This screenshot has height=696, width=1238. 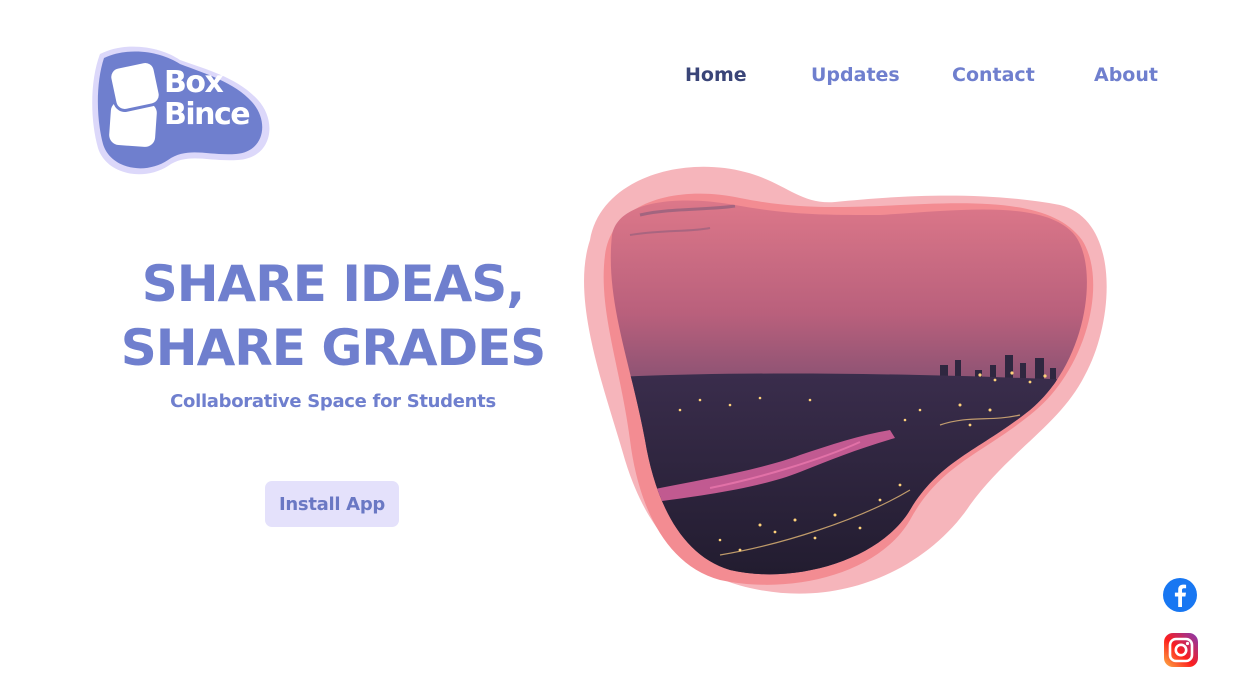 What do you see at coordinates (619, 79) in the screenshot?
I see `main-nav: Home Updates Contact About` at bounding box center [619, 79].